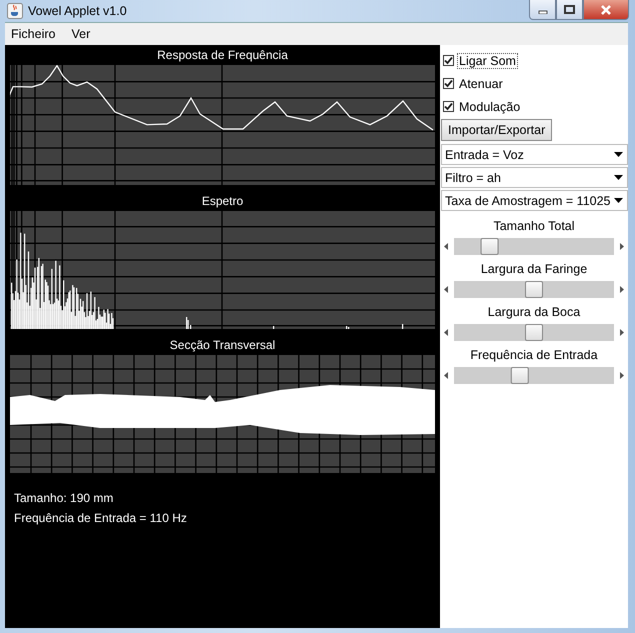 This screenshot has width=635, height=633. What do you see at coordinates (534, 269) in the screenshot?
I see `slider-label: Largura da Faringe` at bounding box center [534, 269].